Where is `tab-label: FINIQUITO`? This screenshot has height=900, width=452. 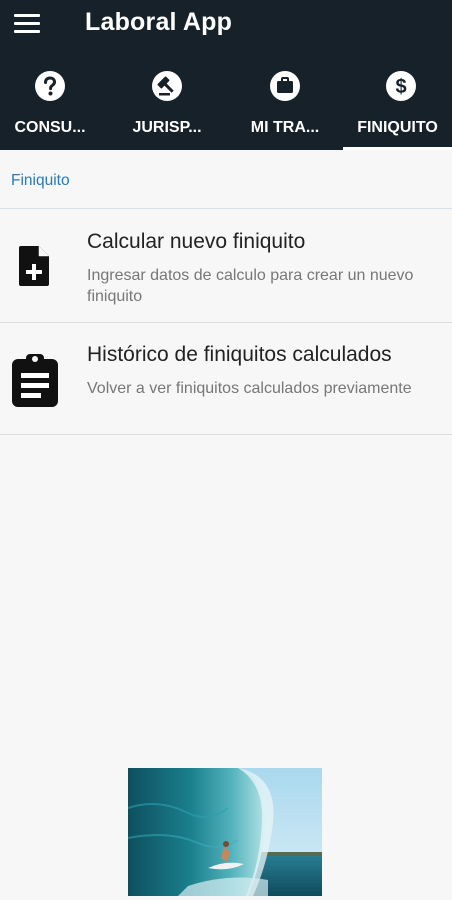 tab-label: FINIQUITO is located at coordinates (397, 127).